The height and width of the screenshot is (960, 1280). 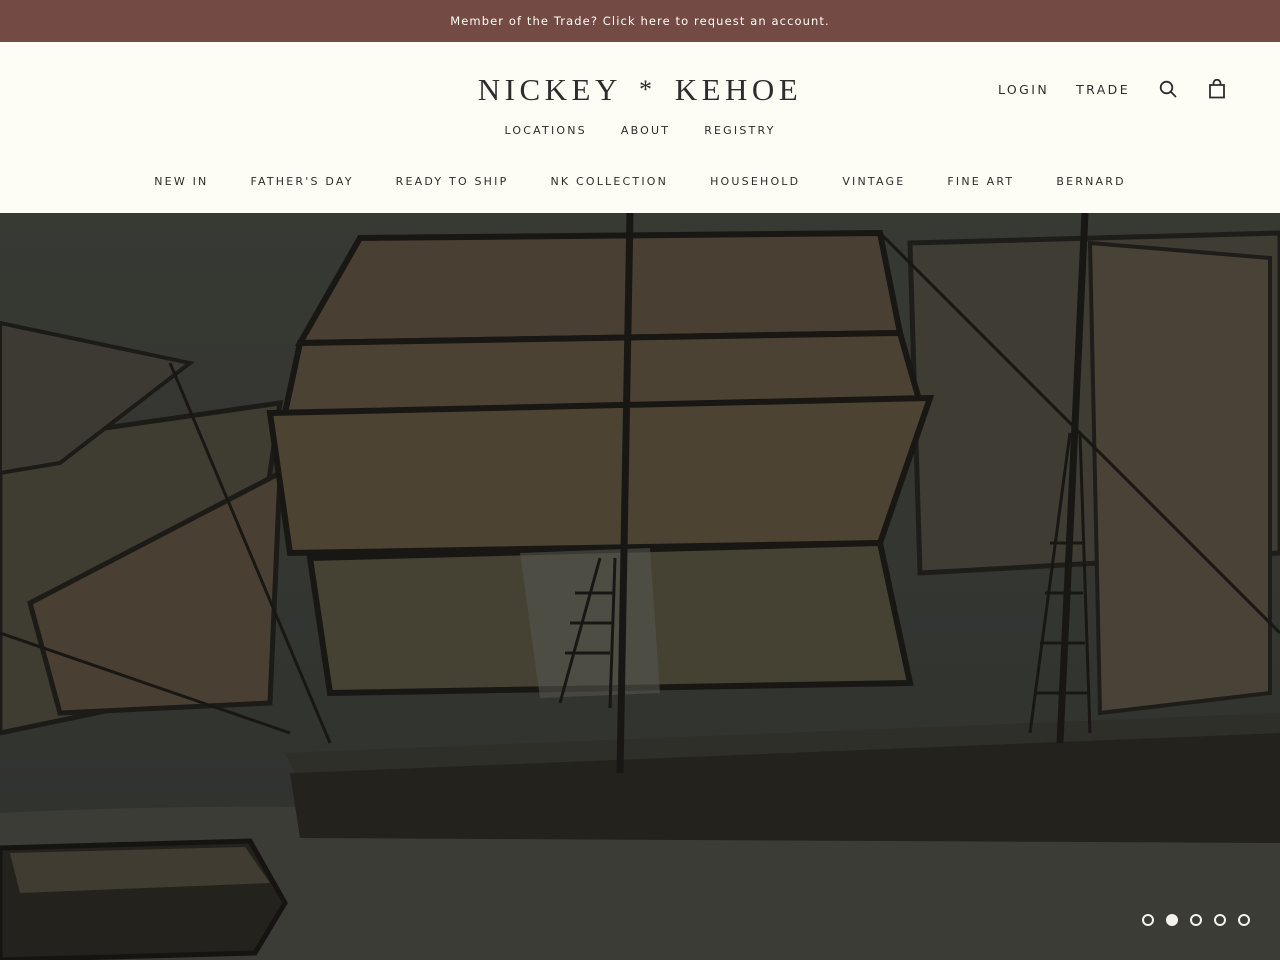 I want to click on secondary-nav: LOCATIONS ABOUT REGISTRY, so click(x=640, y=130).